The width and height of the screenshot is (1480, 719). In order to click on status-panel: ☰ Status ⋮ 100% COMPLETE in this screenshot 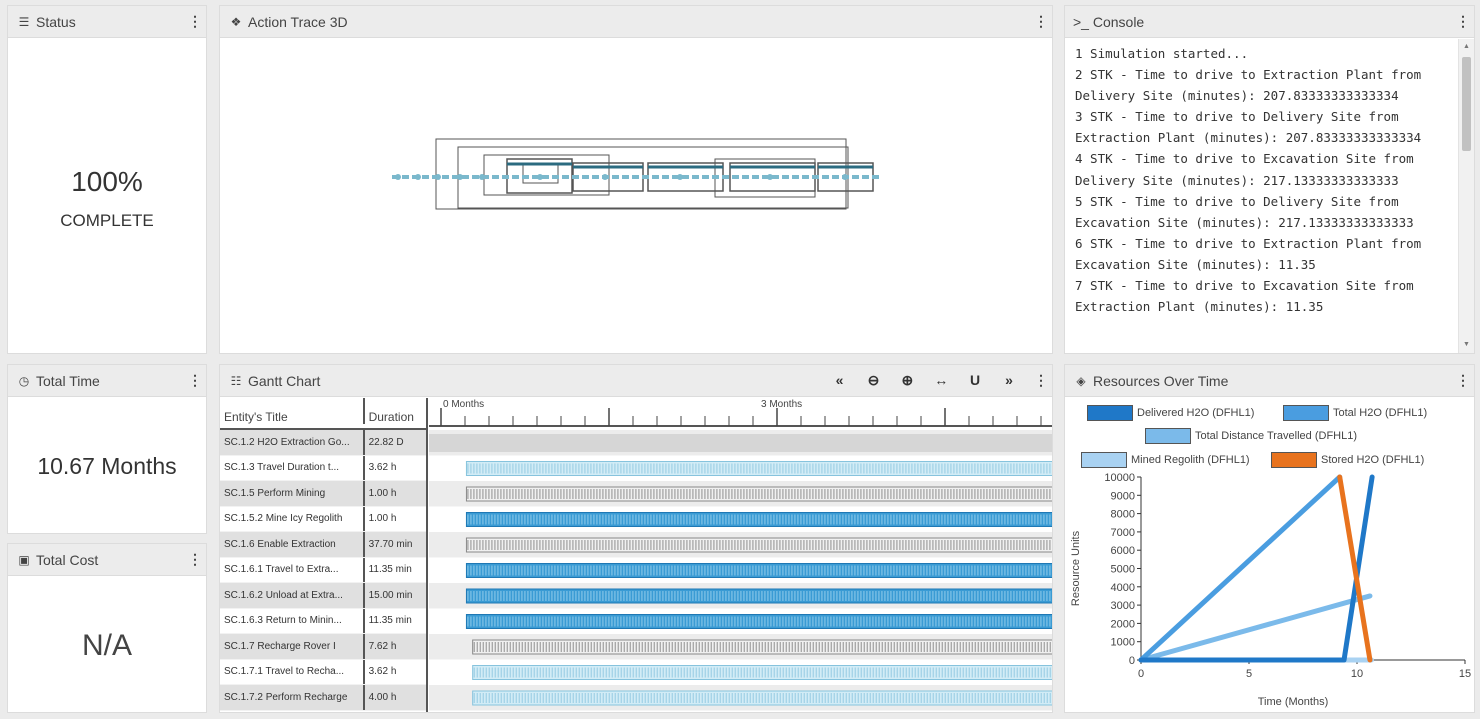, I will do `click(107, 179)`.